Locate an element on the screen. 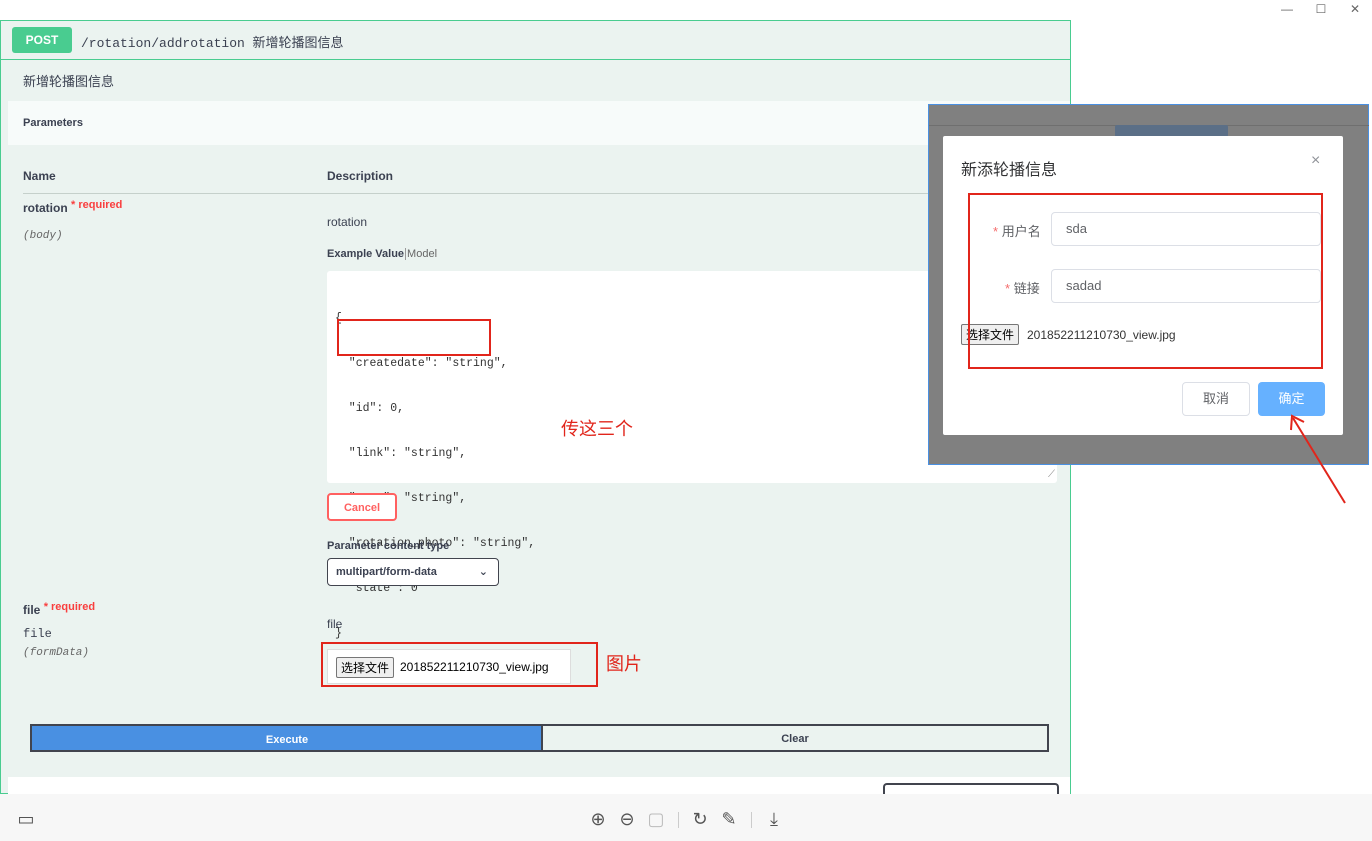 The width and height of the screenshot is (1372, 841). close-icon: × is located at coordinates (1315, 161).